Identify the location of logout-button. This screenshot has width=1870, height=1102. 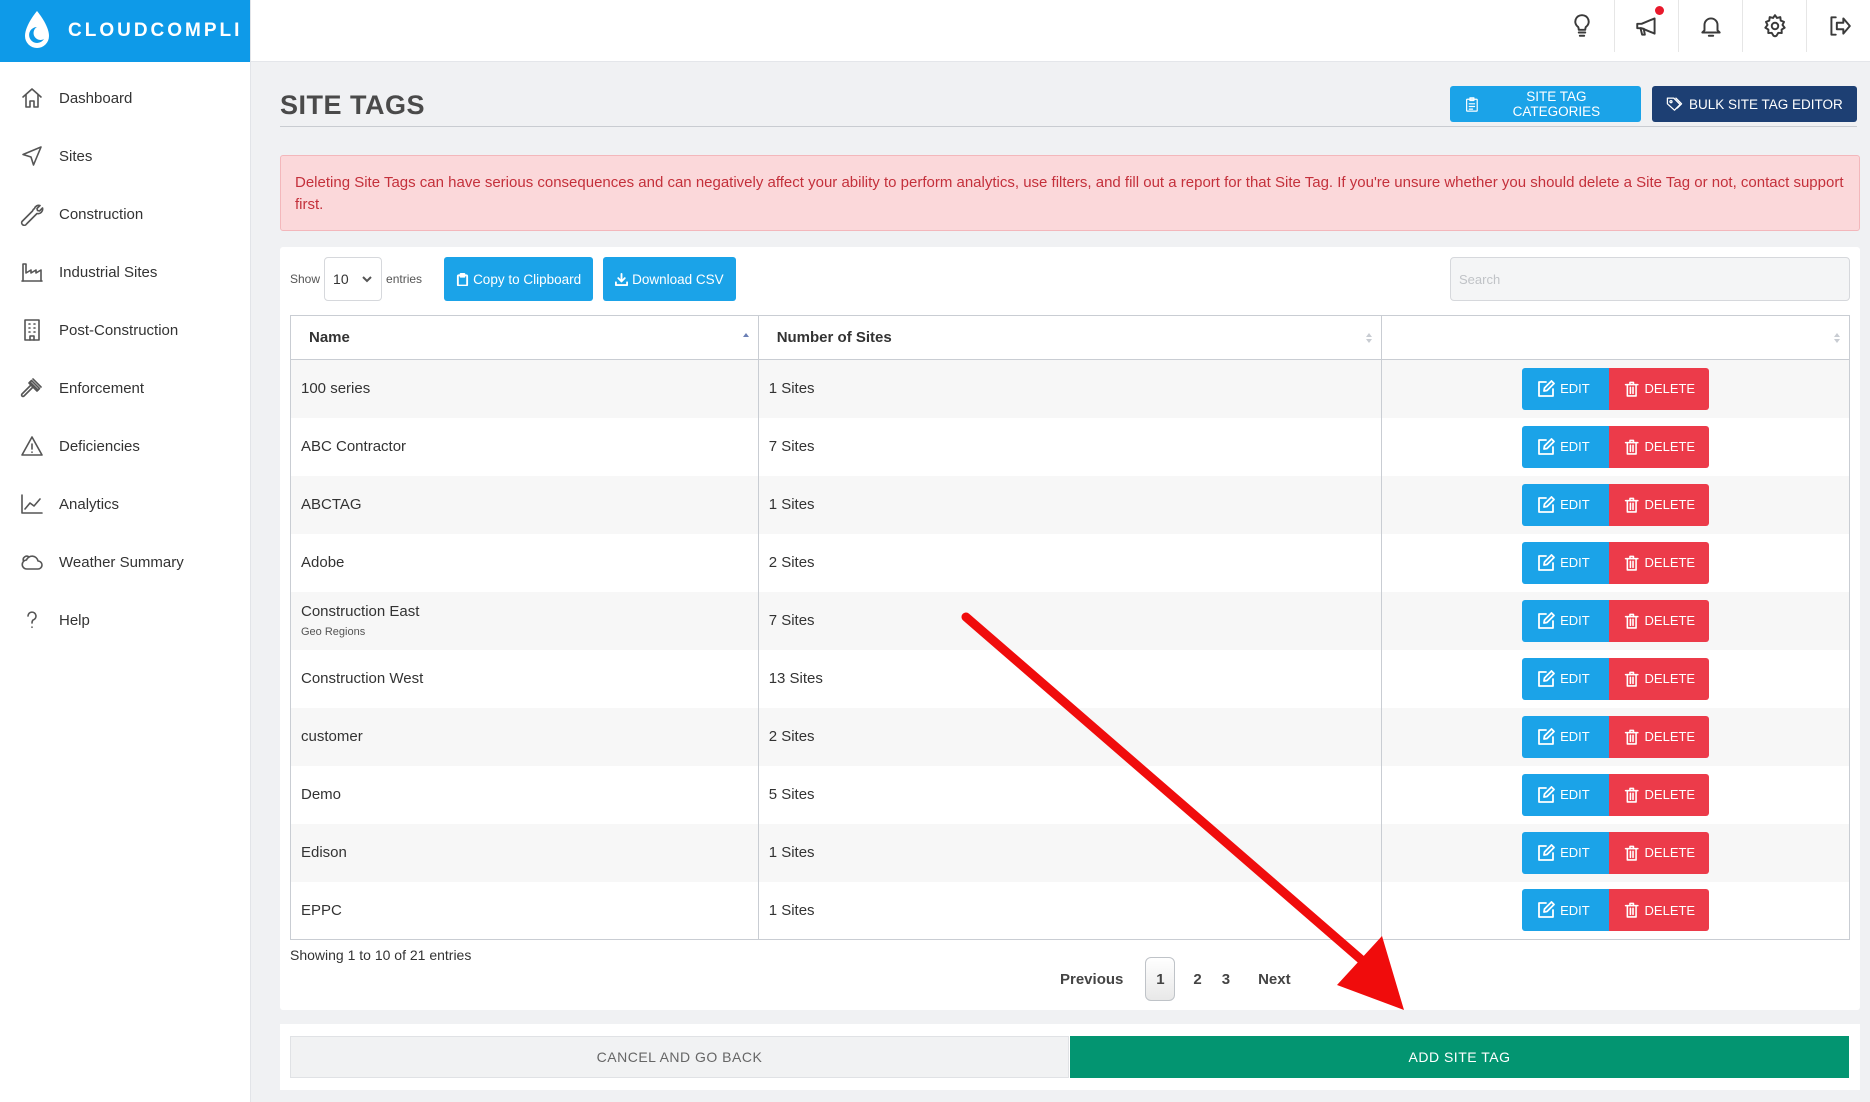
(1838, 26).